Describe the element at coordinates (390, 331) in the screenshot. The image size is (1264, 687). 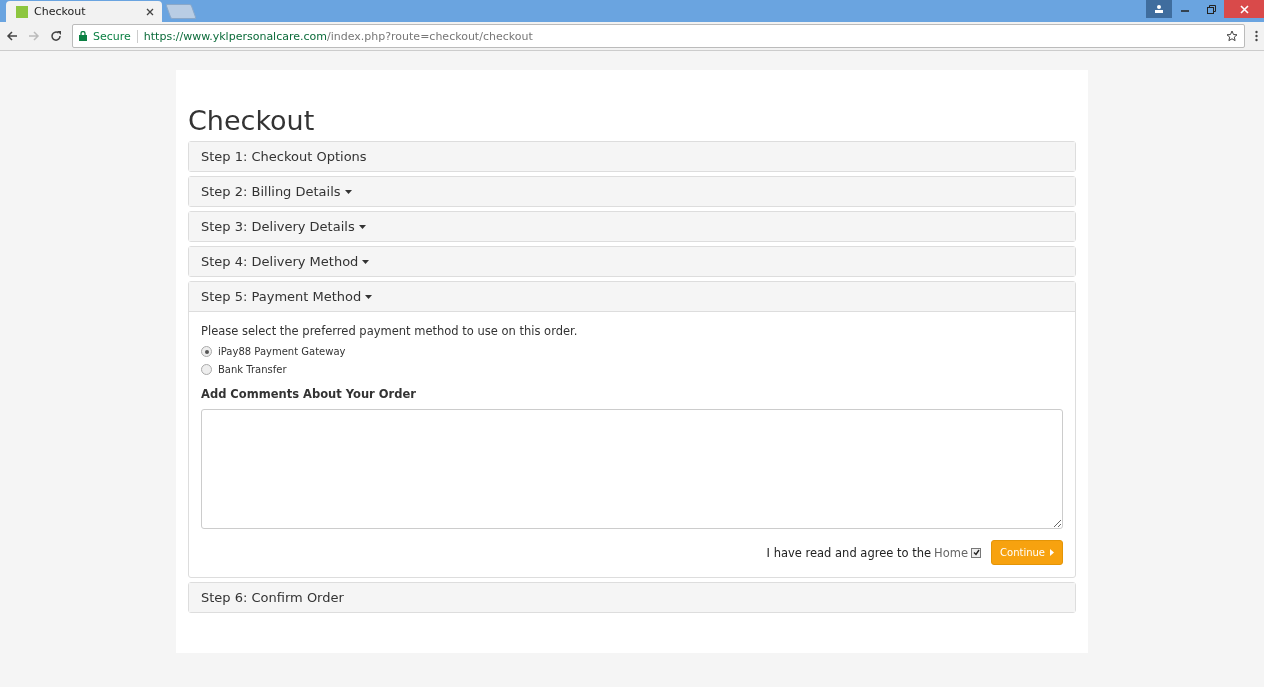
I see `payment-instructions: Please select the preferred payment method to use on this order.` at that location.